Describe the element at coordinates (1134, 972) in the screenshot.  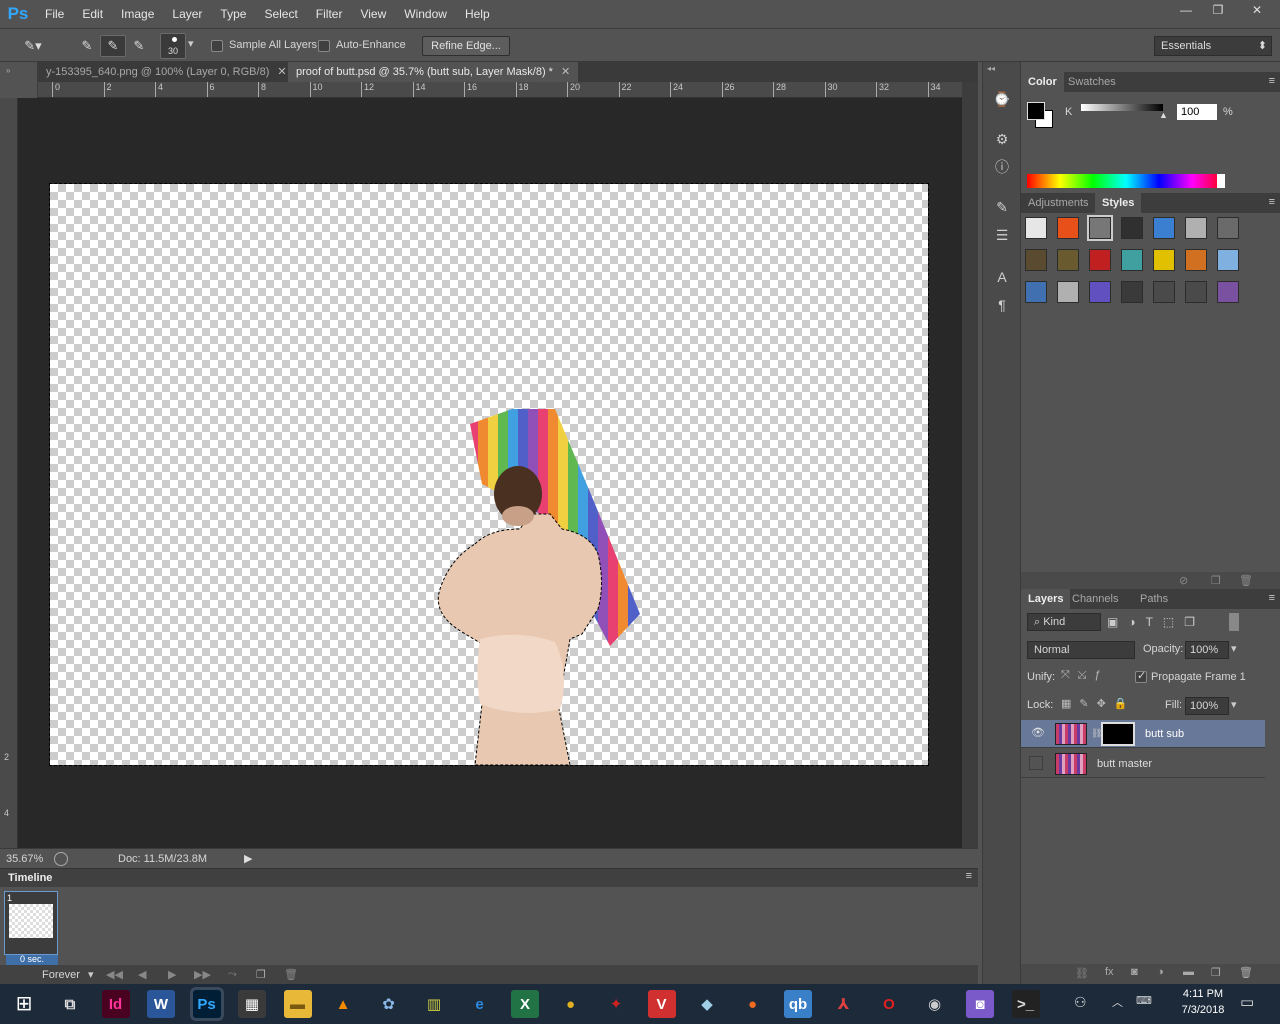
I see `add-mask-icon: ◙` at that location.